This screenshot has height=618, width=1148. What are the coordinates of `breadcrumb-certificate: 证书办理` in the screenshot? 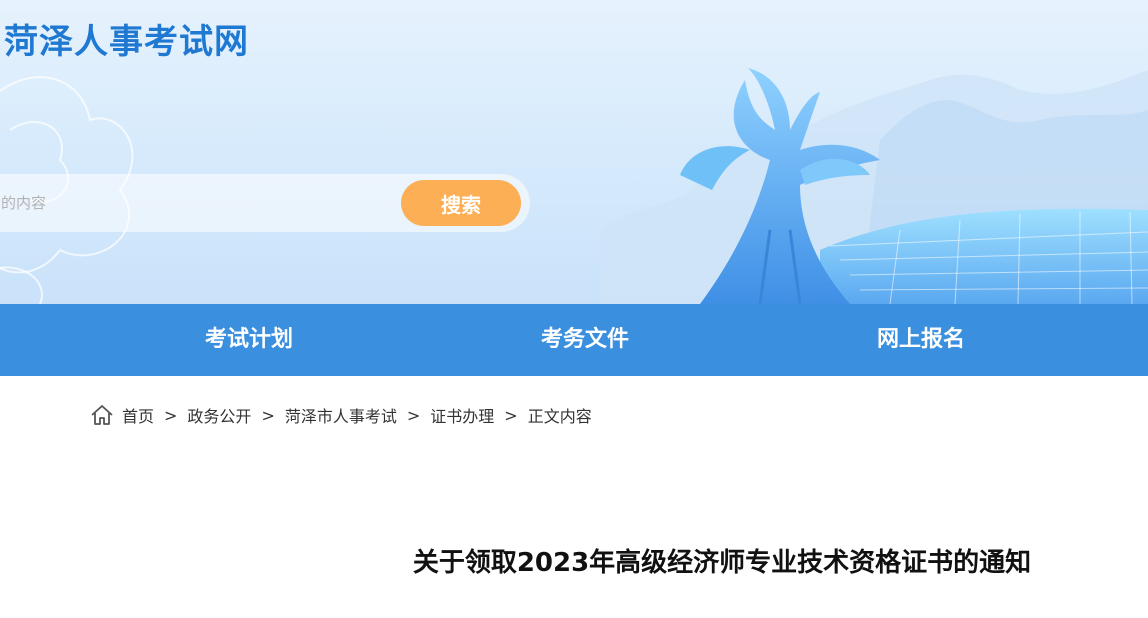 It's located at (462, 415).